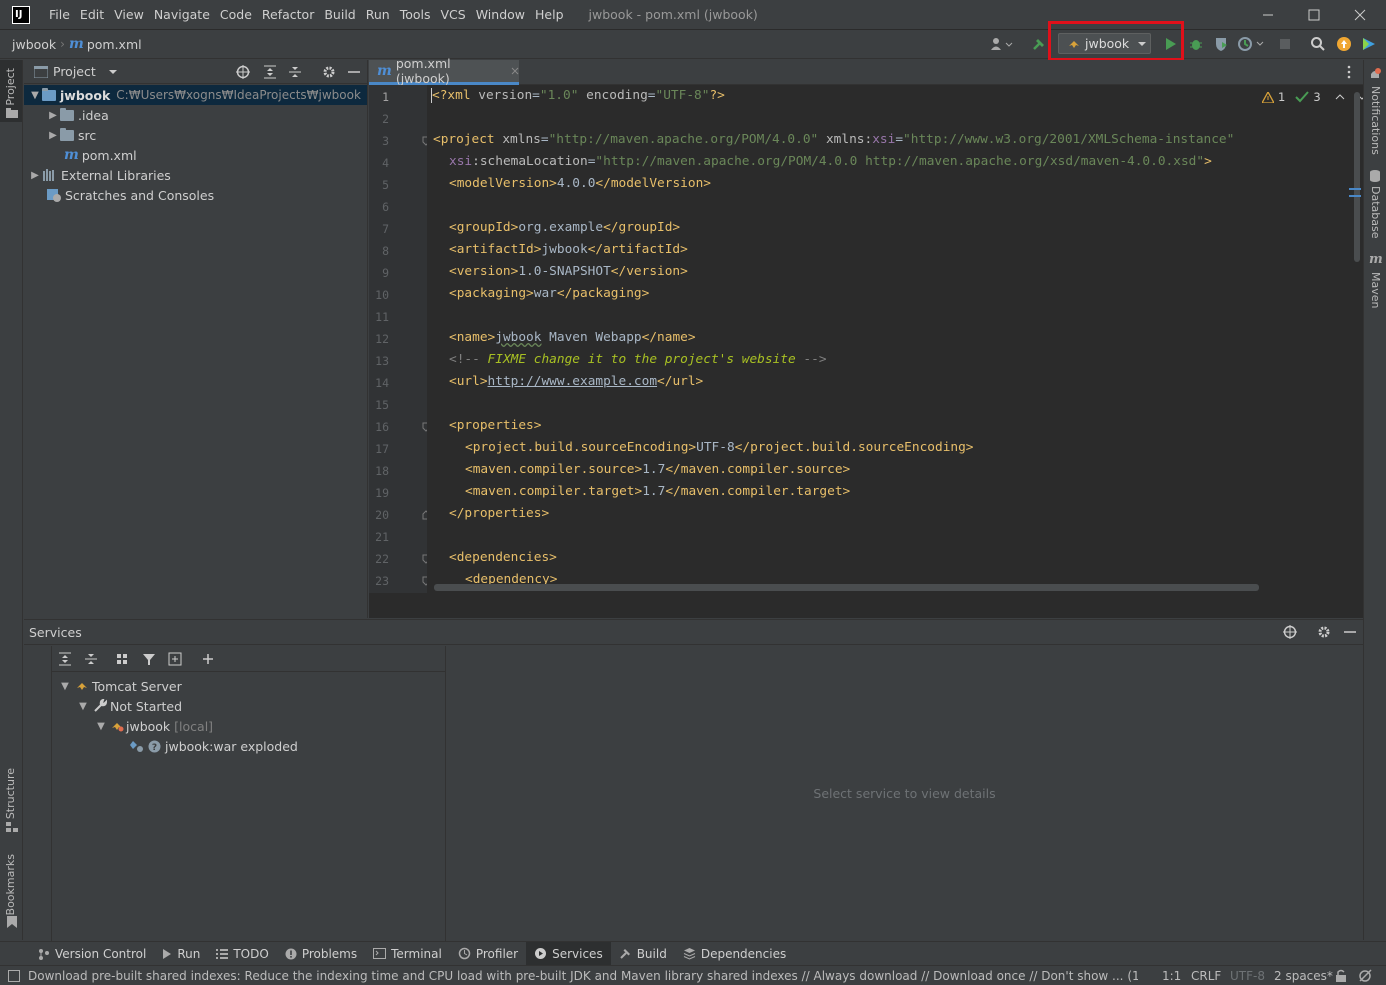  I want to click on tool-run: Run, so click(181, 954).